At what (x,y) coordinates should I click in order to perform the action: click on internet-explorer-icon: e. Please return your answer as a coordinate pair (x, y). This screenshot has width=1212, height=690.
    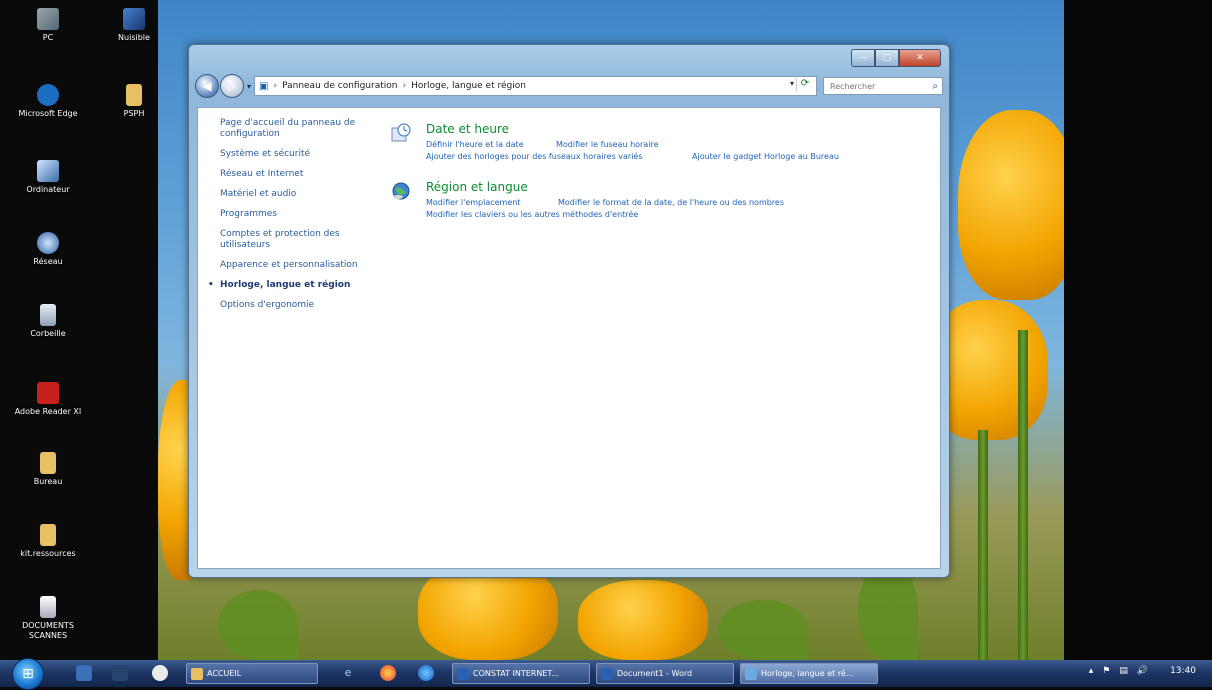
    Looking at the image, I should click on (348, 673).